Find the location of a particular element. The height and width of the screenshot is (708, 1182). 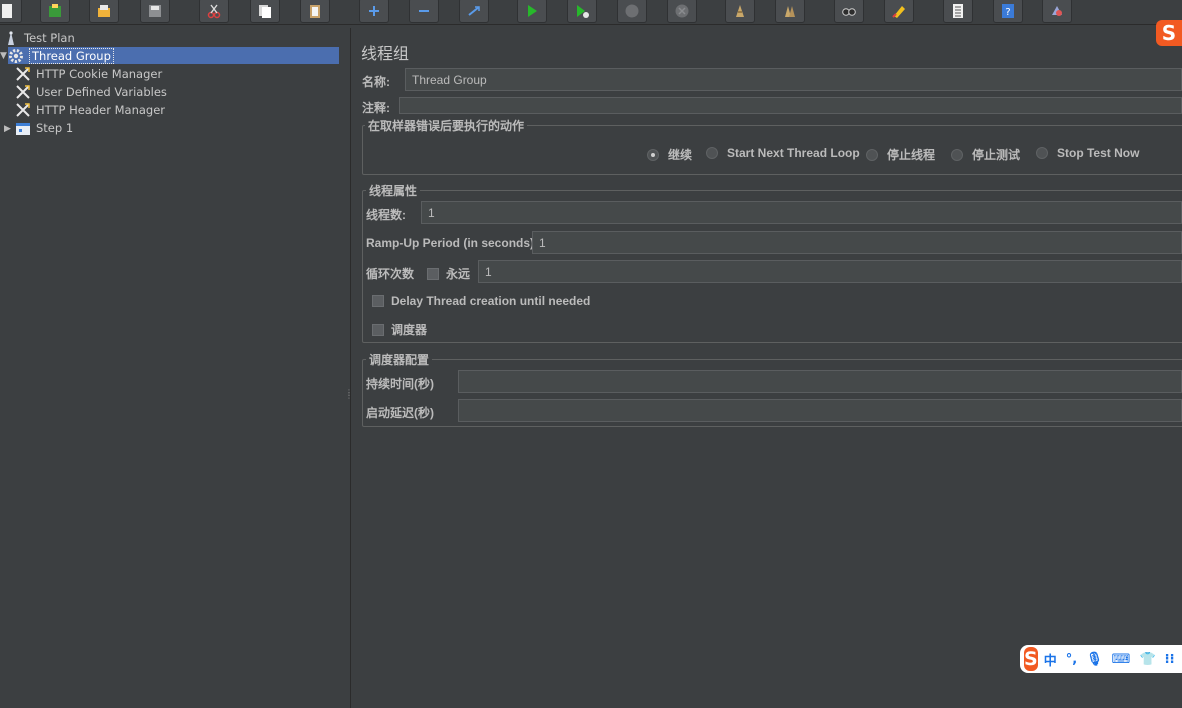

open-icon is located at coordinates (104, 11).